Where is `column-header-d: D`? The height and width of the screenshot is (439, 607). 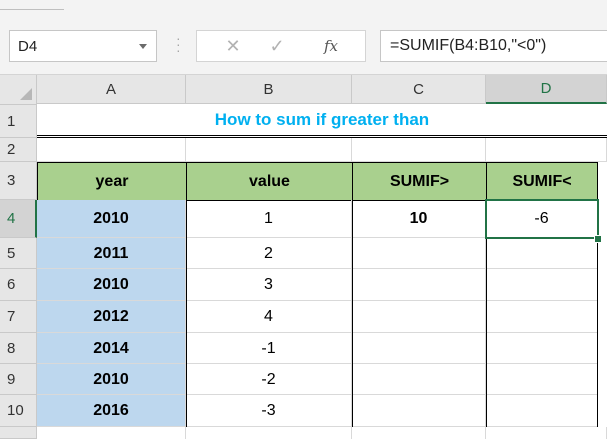 column-header-d: D is located at coordinates (546, 89).